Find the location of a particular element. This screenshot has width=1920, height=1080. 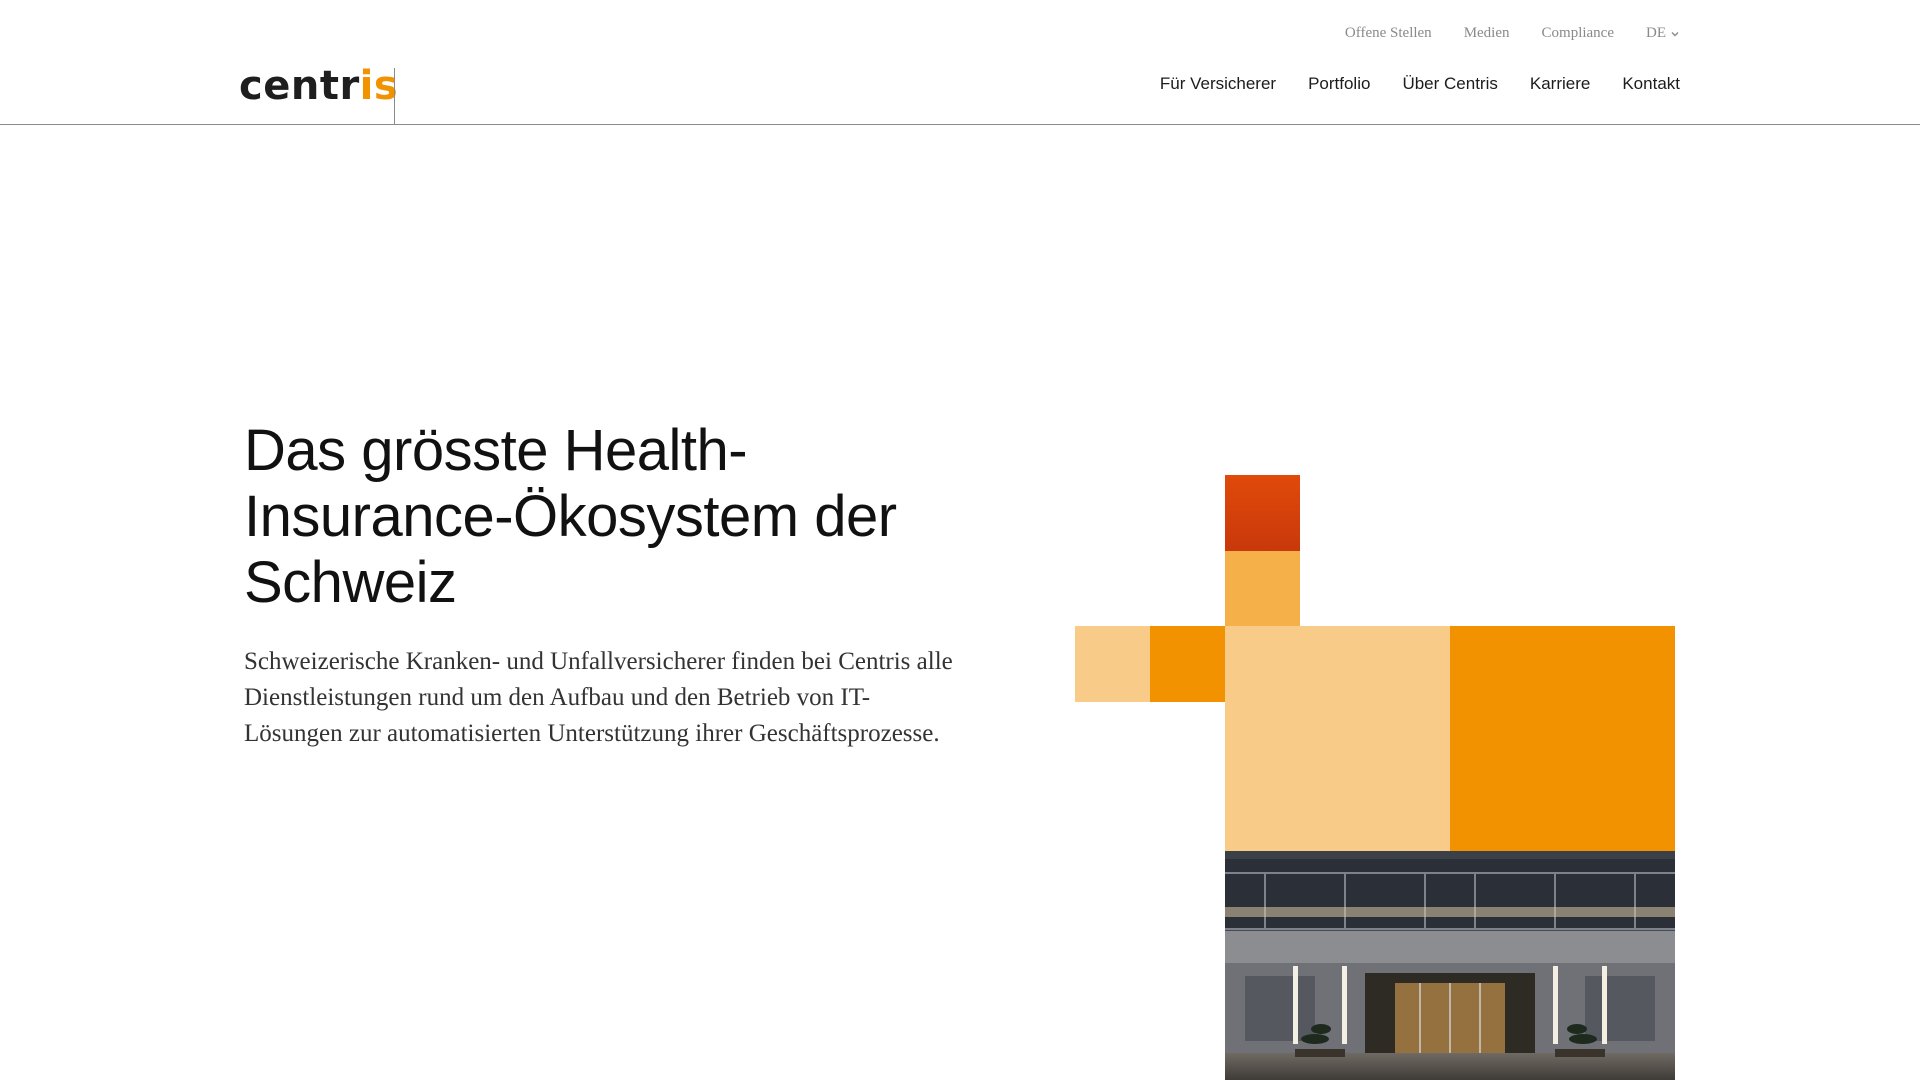

logo-accent: is is located at coordinates (379, 86).